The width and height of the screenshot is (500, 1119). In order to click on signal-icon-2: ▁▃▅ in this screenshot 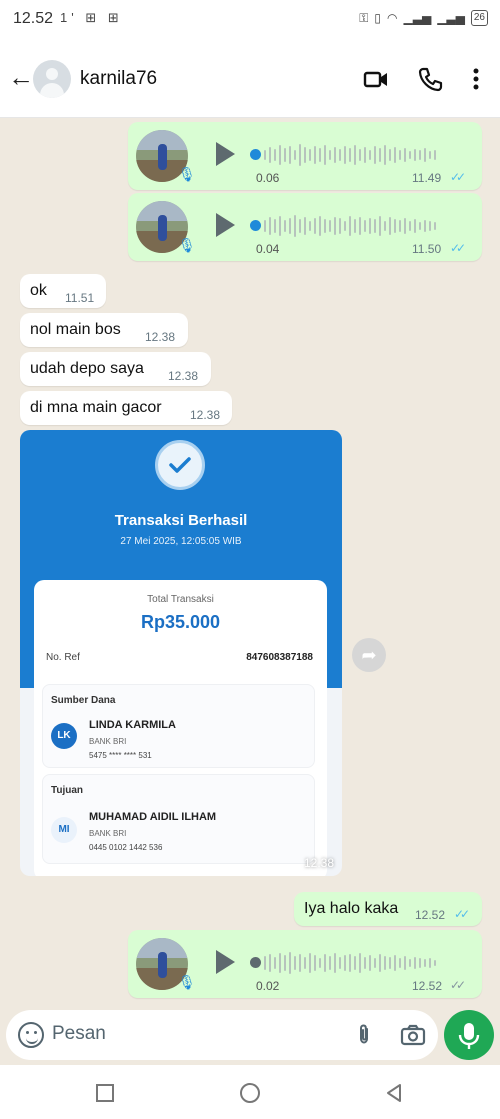, I will do `click(451, 18)`.